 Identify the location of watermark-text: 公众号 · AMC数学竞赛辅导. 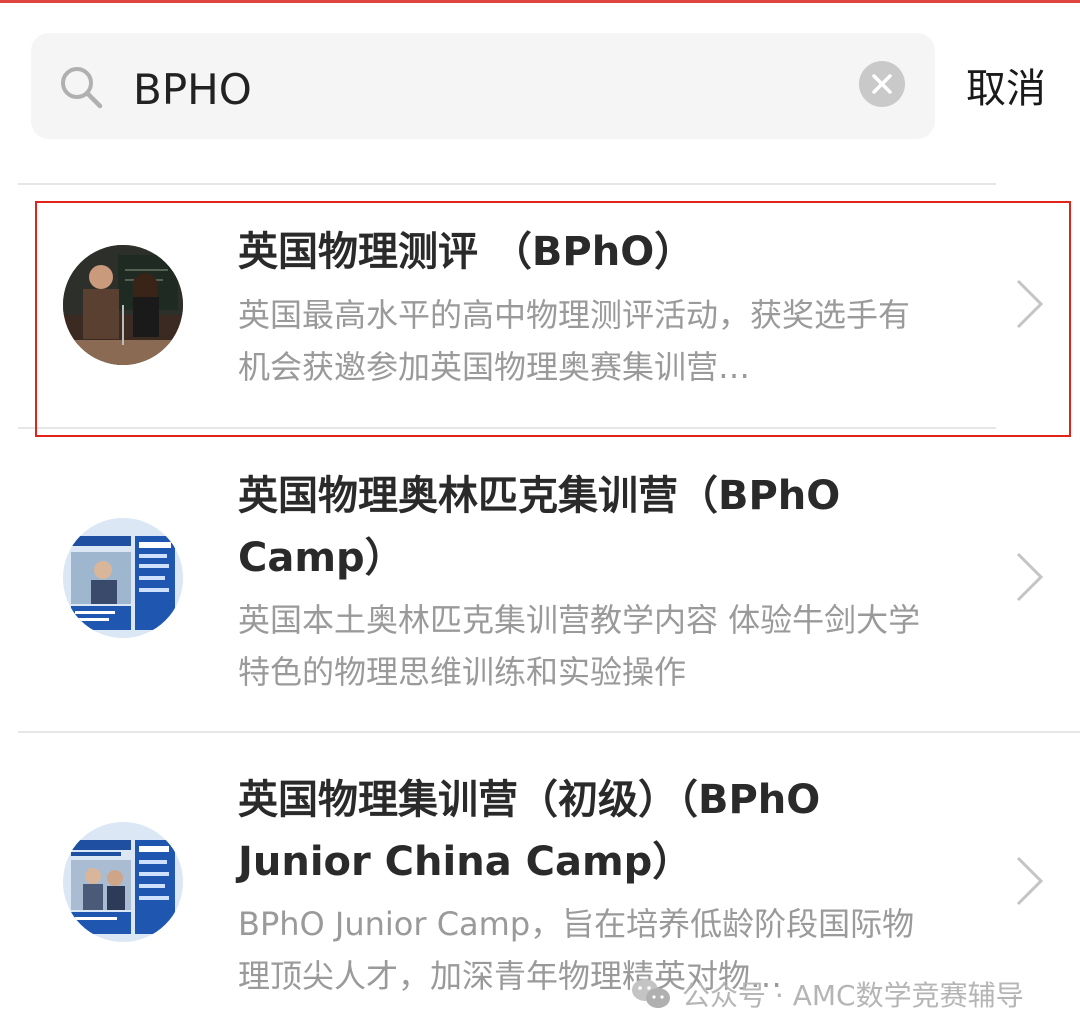
(853, 995).